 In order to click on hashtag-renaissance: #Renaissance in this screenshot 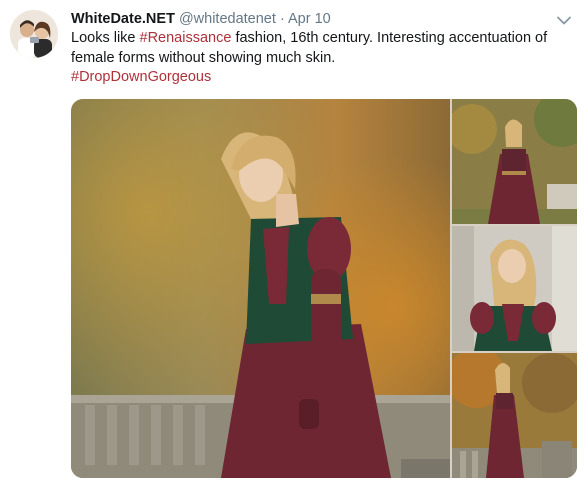, I will do `click(186, 38)`.